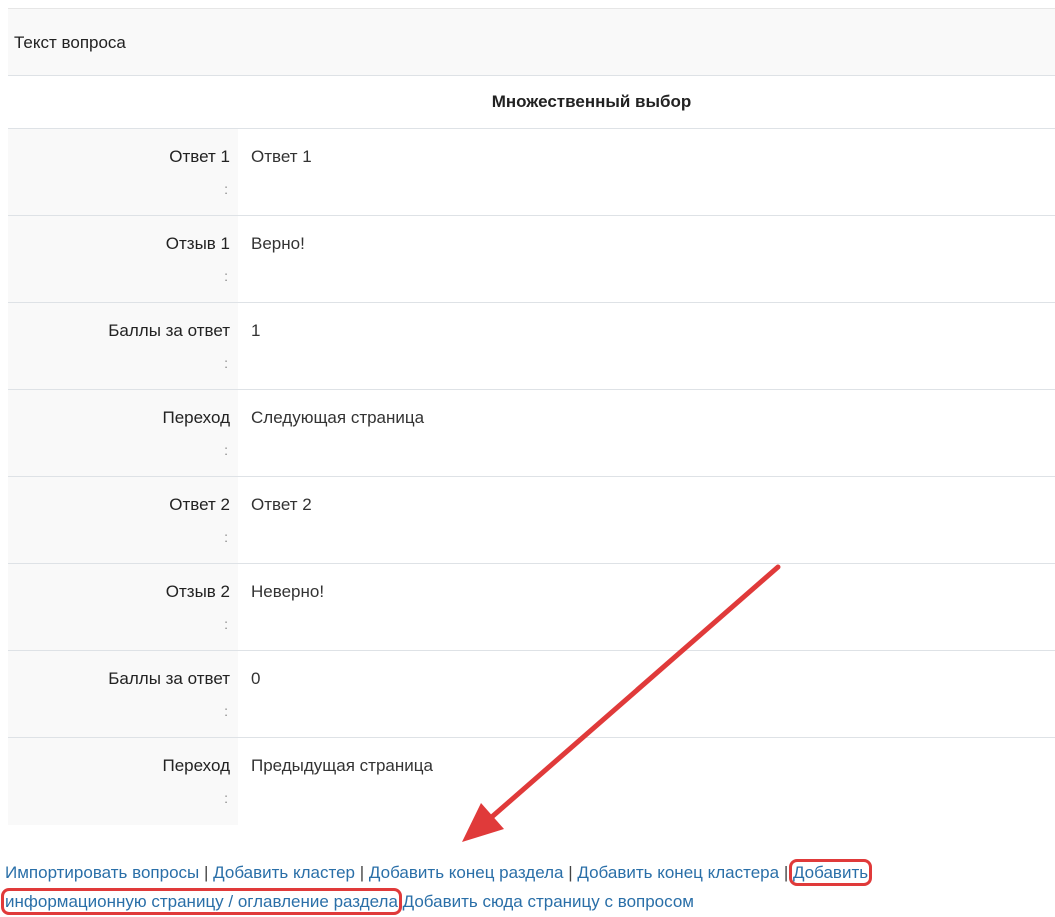  I want to click on jump-row: Переход : Предыдущая страница, so click(531, 781).